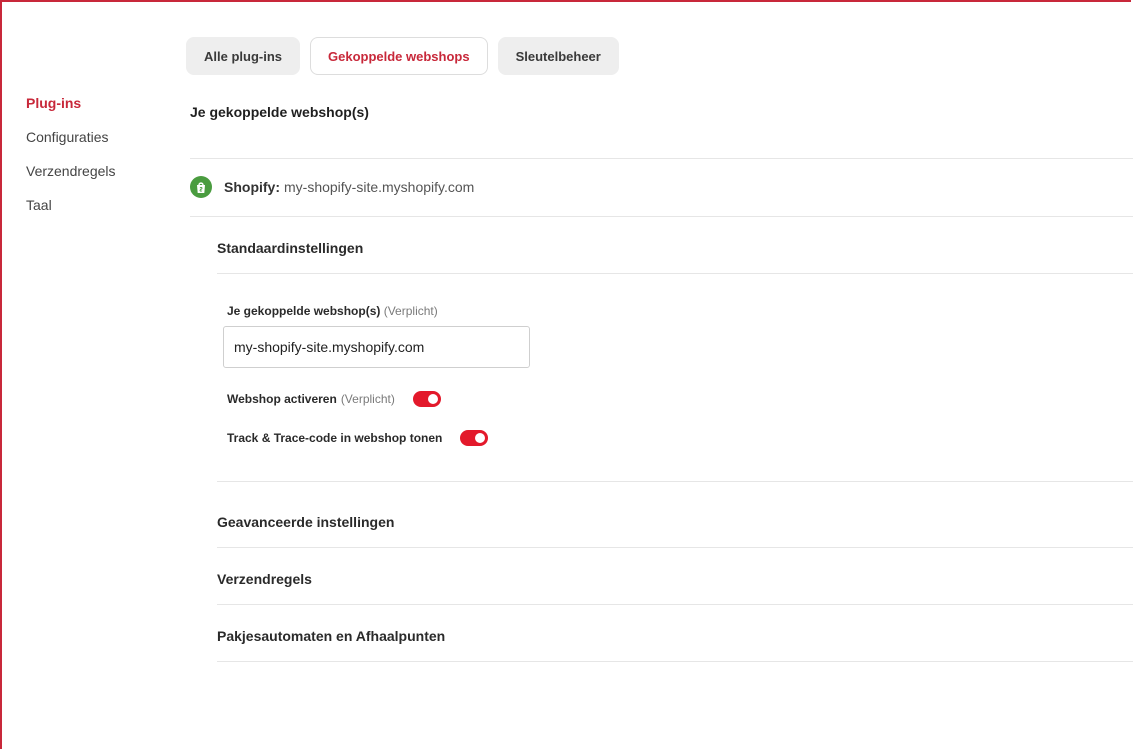  Describe the element at coordinates (474, 438) in the screenshot. I see `track-trace-toggle` at that location.